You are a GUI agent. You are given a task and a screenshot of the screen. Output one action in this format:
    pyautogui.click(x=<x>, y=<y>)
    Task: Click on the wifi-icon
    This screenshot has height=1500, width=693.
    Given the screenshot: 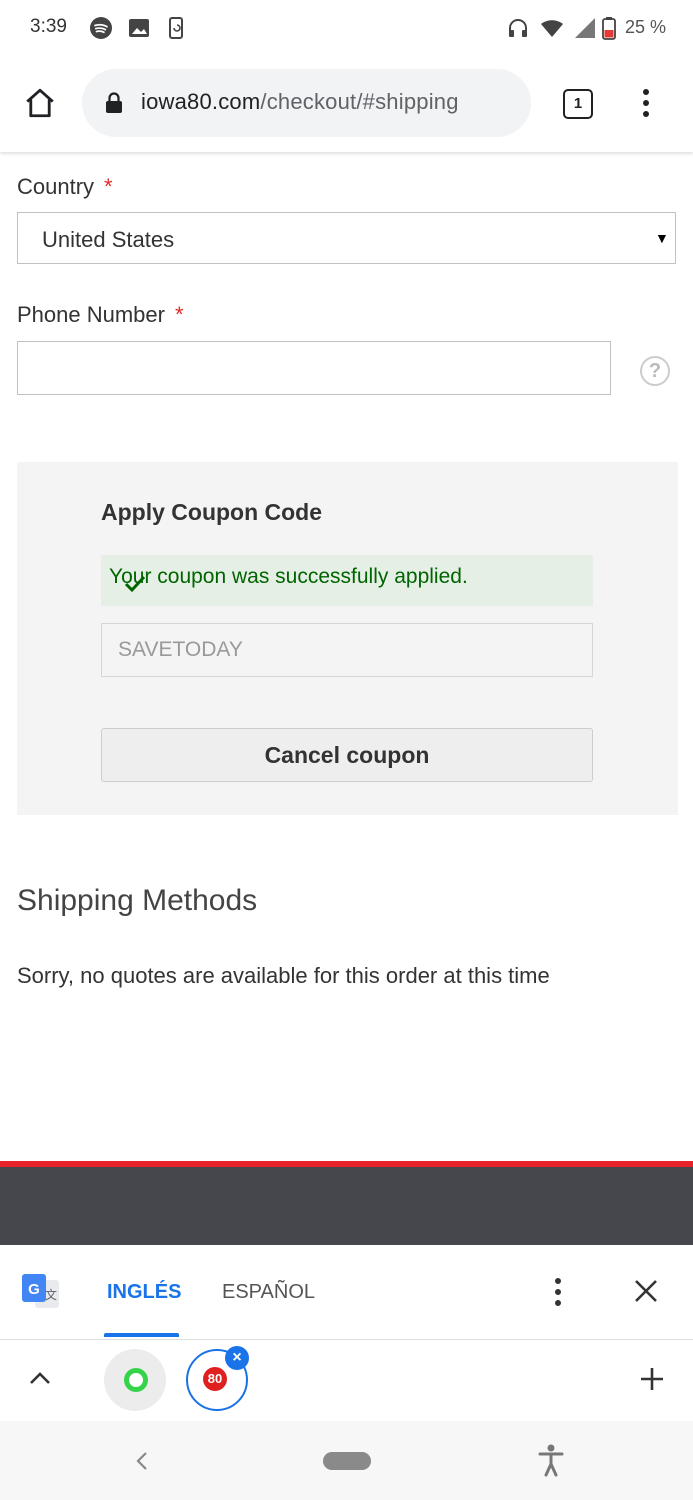 What is the action you would take?
    pyautogui.click(x=552, y=28)
    